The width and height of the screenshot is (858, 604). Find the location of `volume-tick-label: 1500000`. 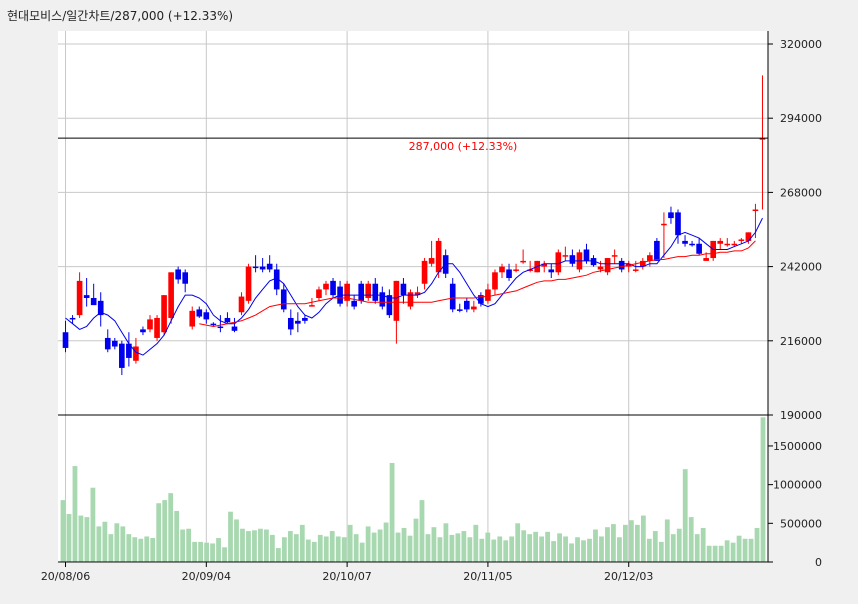

volume-tick-label: 1500000 is located at coordinates (797, 446).